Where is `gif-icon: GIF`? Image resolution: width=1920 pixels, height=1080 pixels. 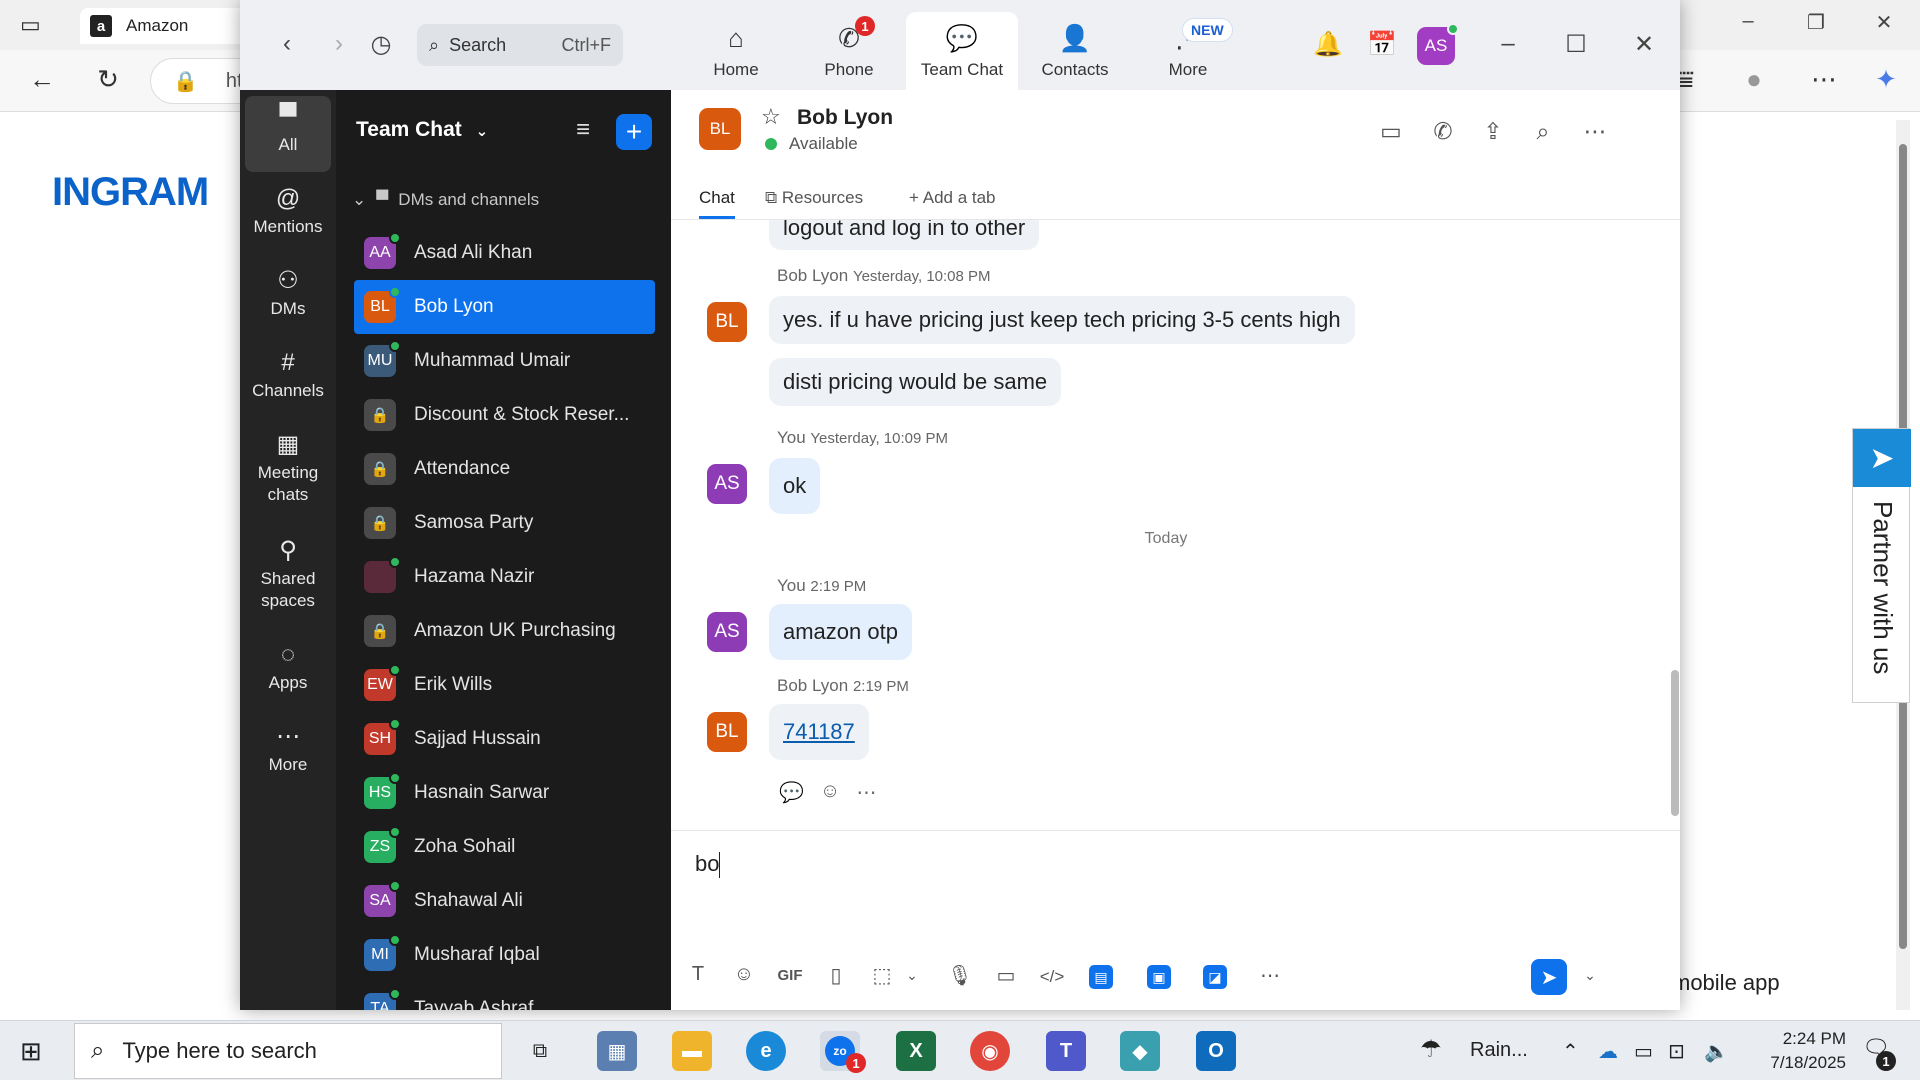
gif-icon: GIF is located at coordinates (790, 975).